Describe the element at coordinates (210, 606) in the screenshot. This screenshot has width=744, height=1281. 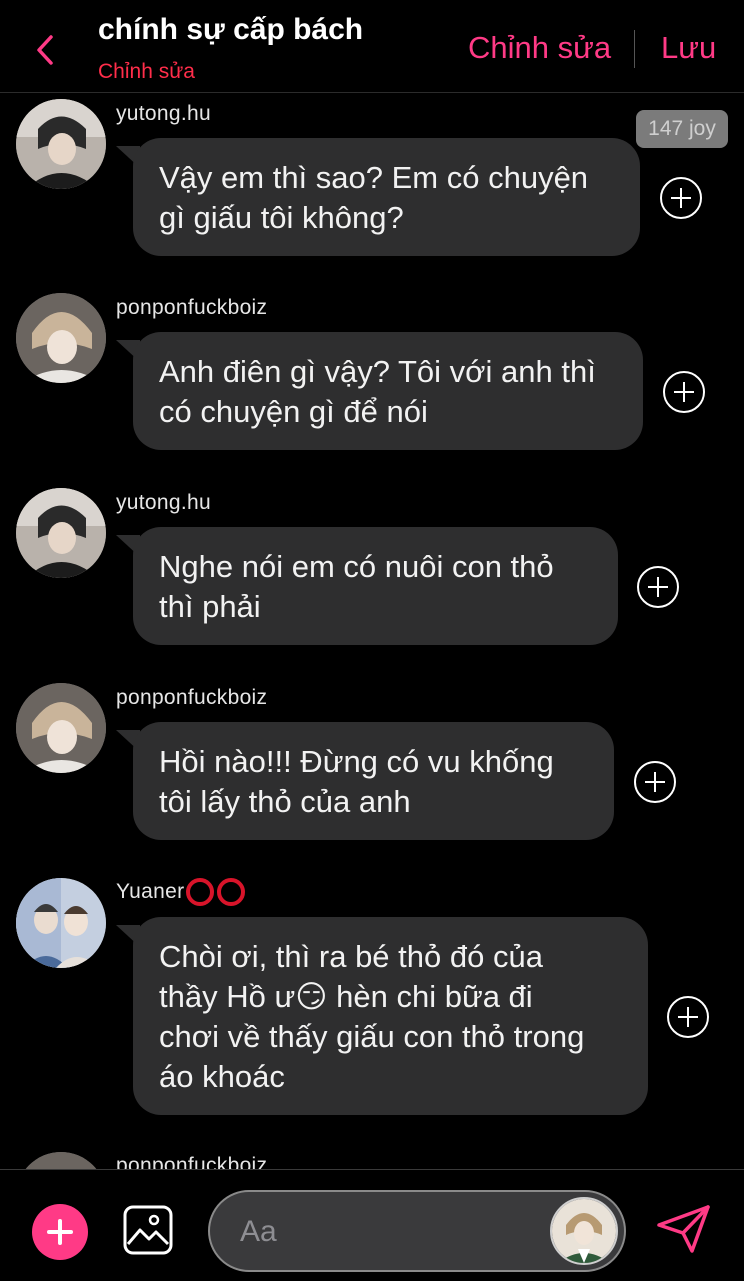
I see `message-line: thì phải` at that location.